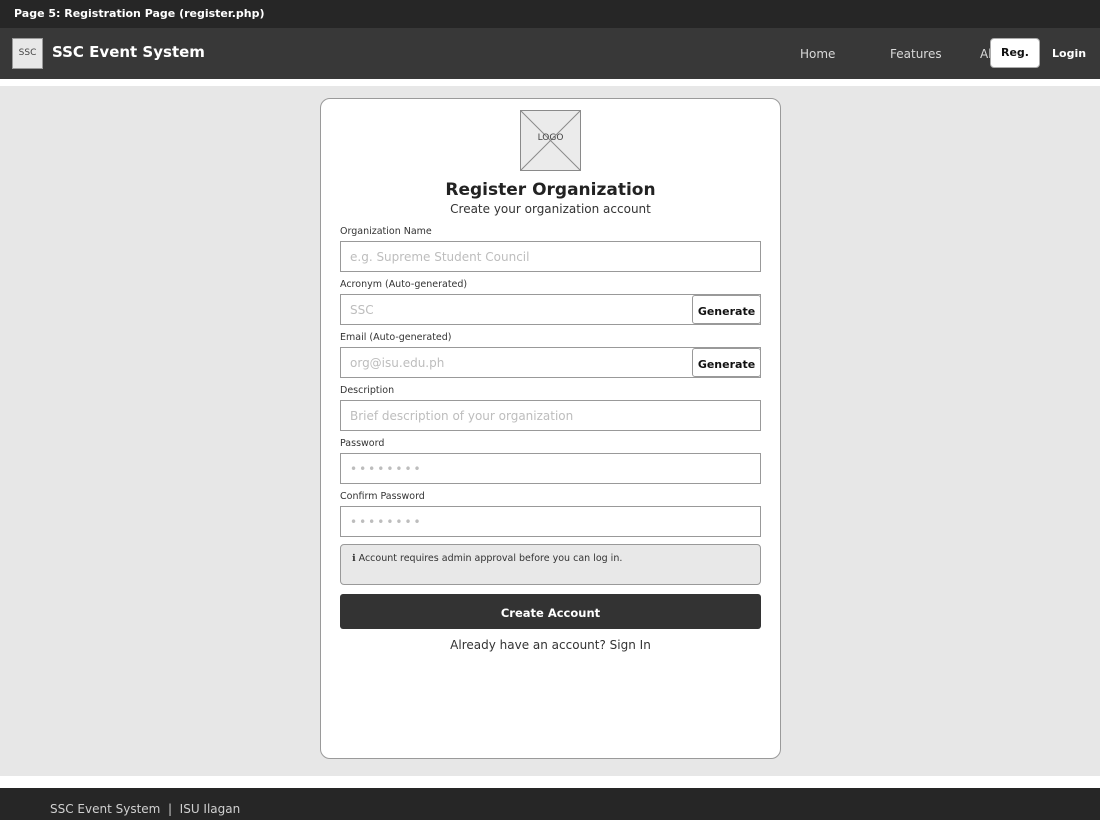 This screenshot has height=820, width=1100. I want to click on description-label: Description, so click(367, 390).